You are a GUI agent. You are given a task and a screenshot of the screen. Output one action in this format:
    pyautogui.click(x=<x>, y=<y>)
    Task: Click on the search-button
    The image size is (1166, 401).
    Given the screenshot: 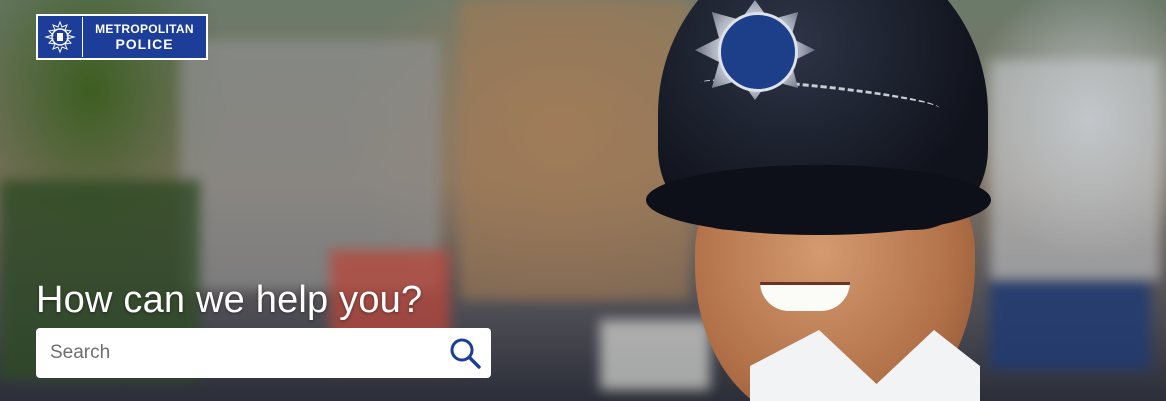 What is the action you would take?
    pyautogui.click(x=465, y=353)
    